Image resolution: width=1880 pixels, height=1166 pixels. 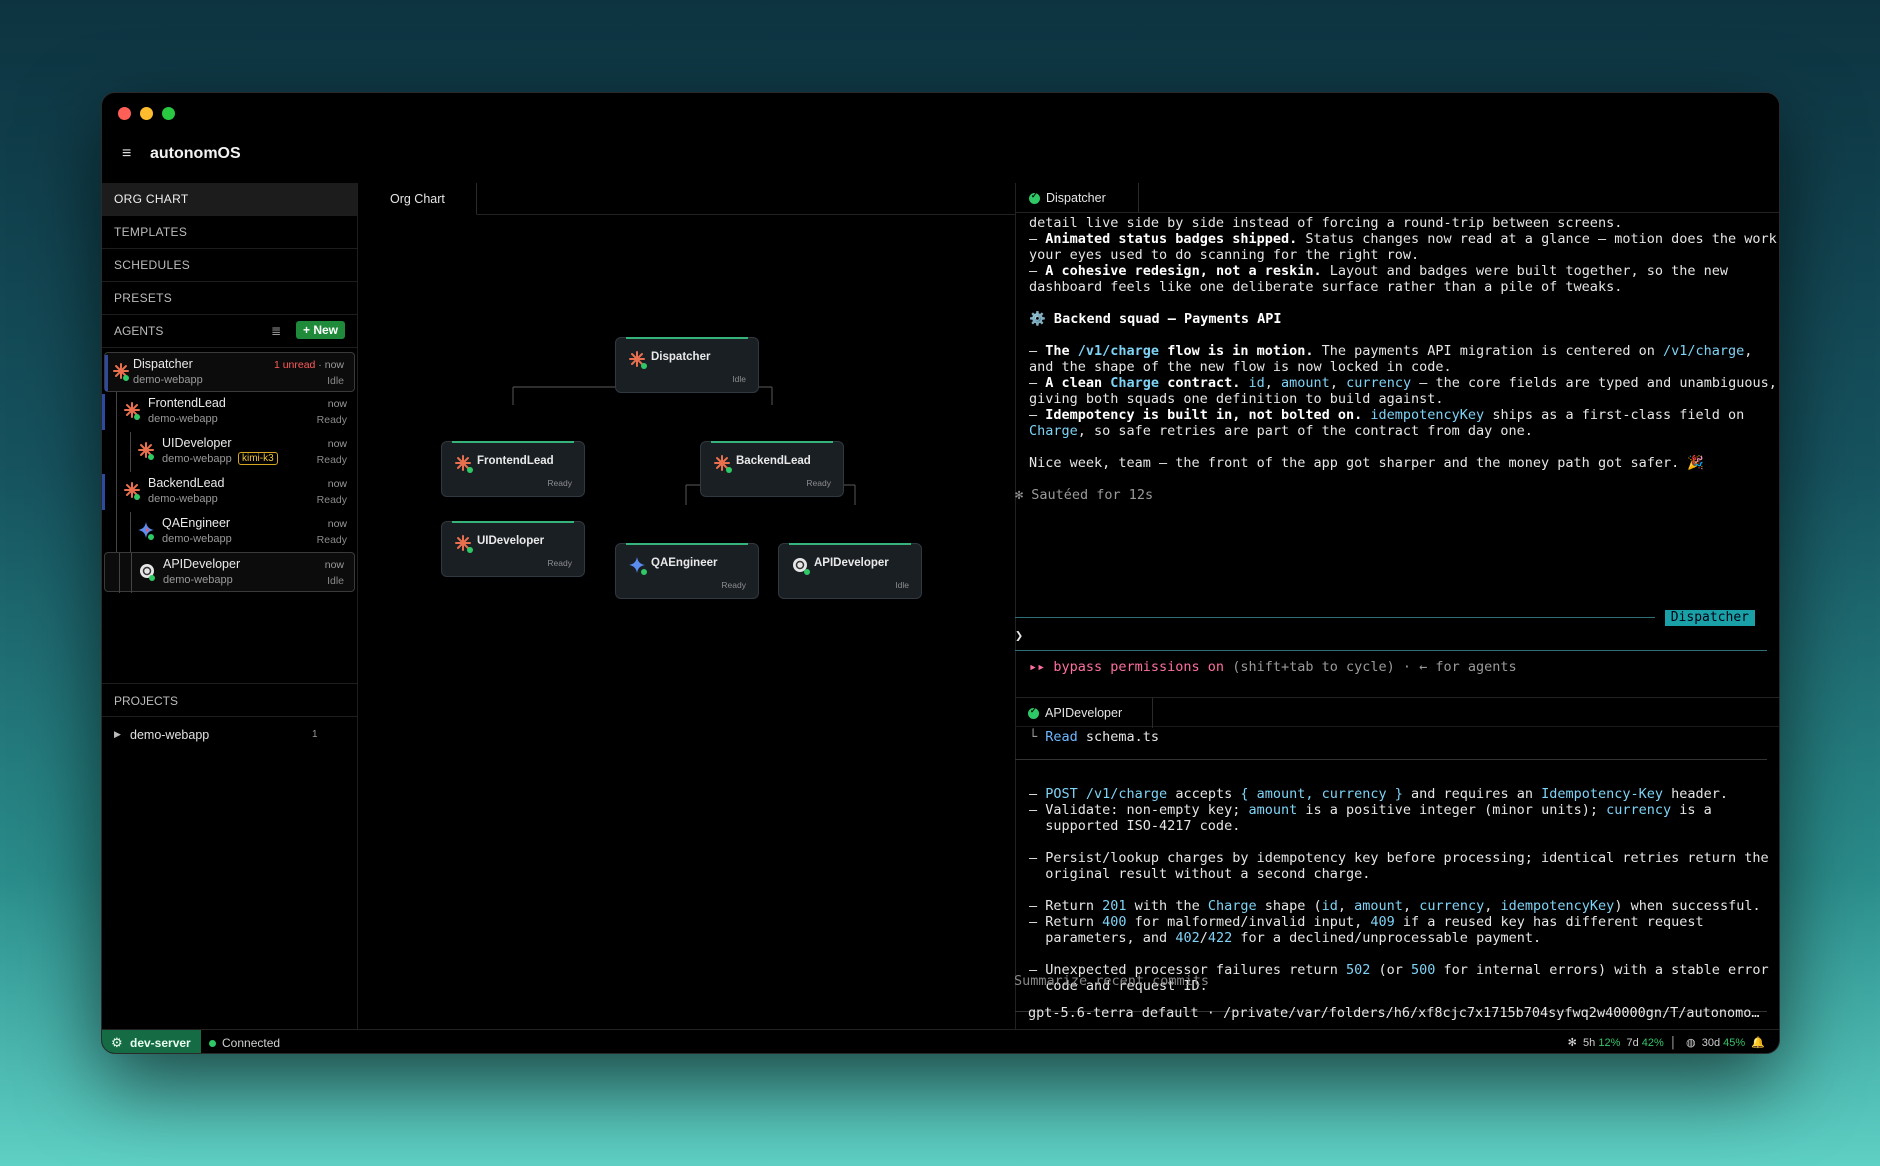 What do you see at coordinates (124, 113) in the screenshot?
I see `close-window-button` at bounding box center [124, 113].